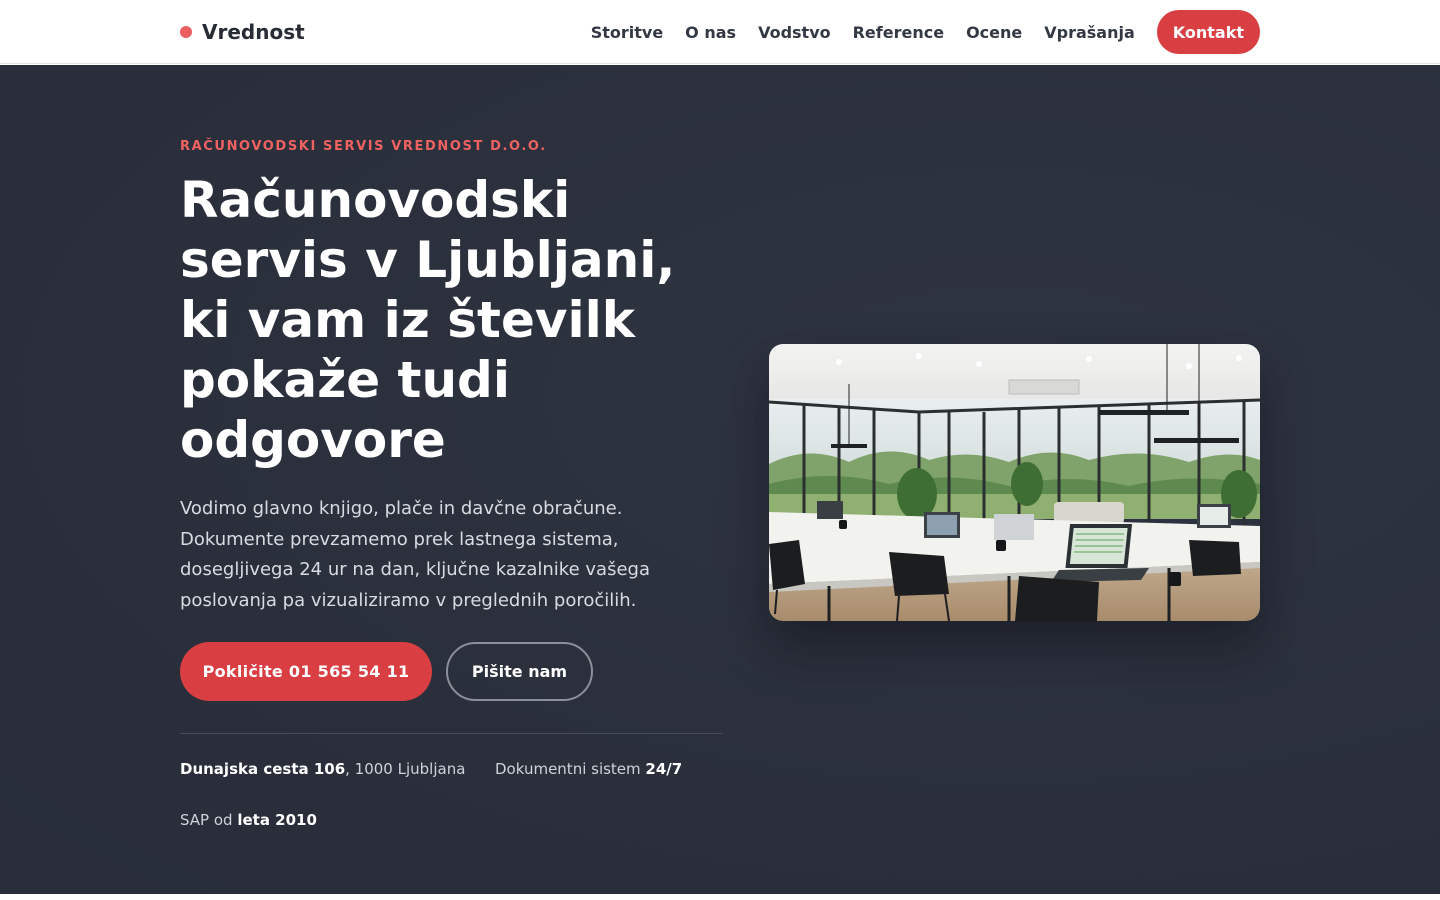 The width and height of the screenshot is (1440, 900). I want to click on fact-sap: SAP od leta 2010, so click(248, 820).